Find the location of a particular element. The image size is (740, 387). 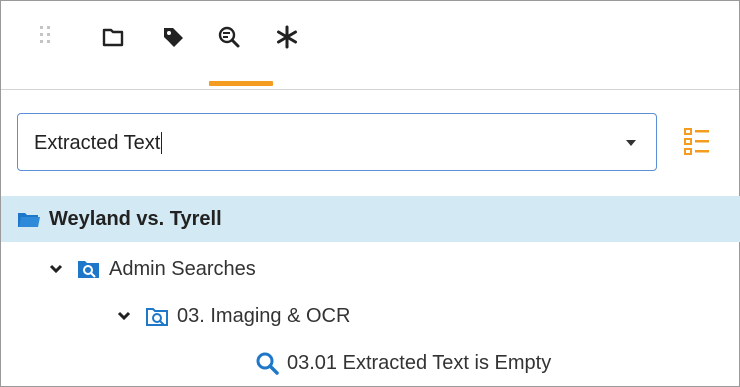

tree-row-admin-searches: Admin Searches is located at coordinates (370, 269).